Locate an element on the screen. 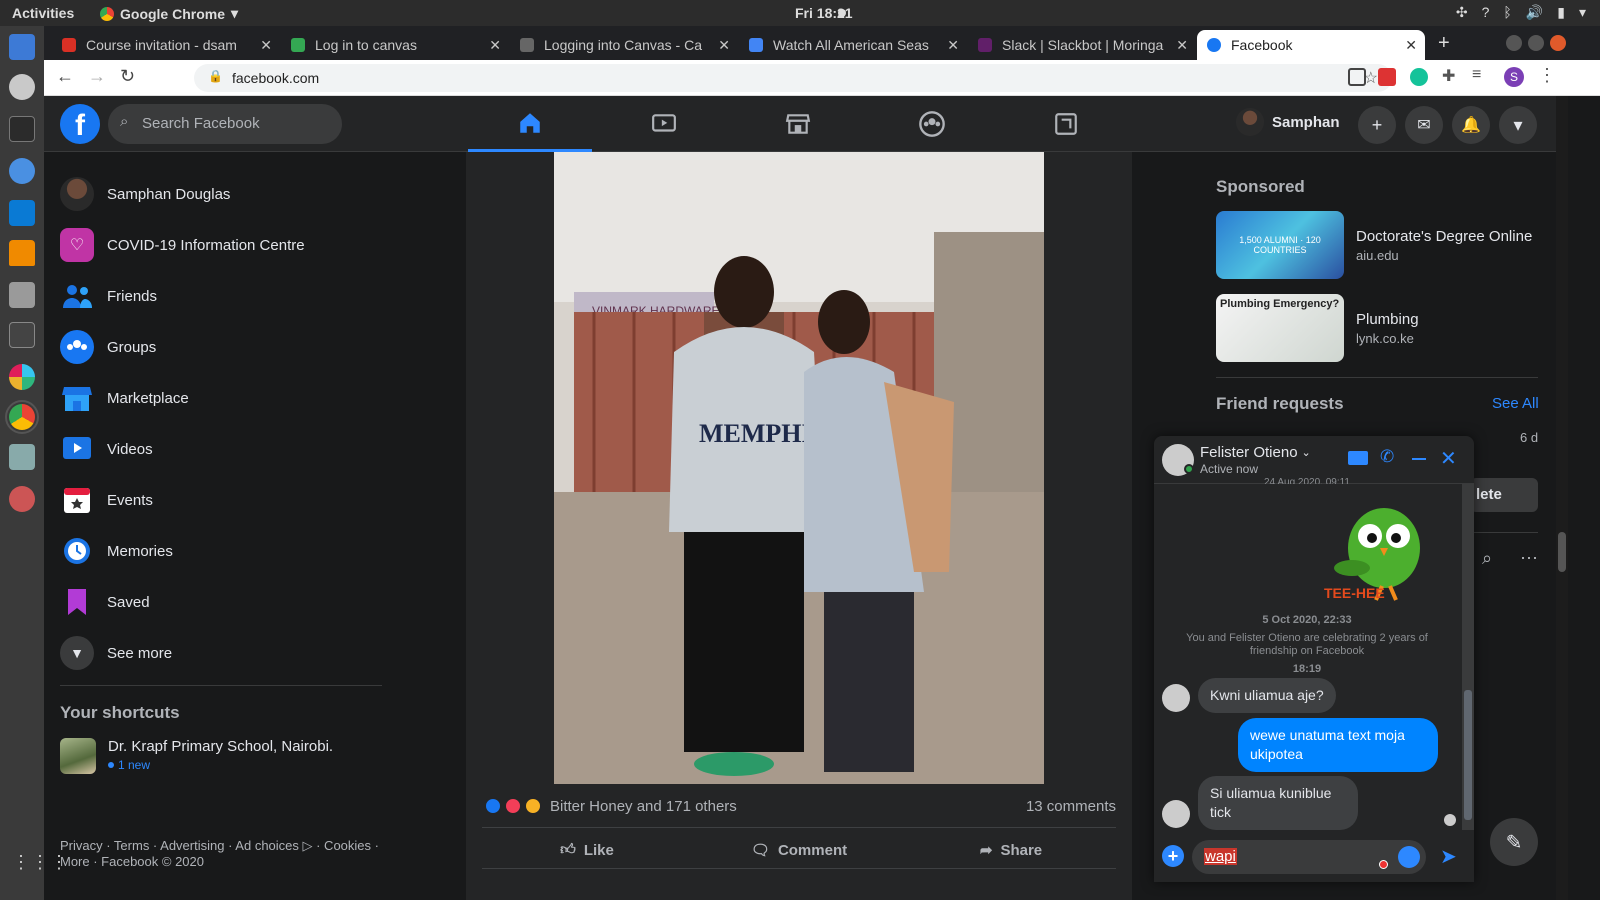 This screenshot has height=900, width=1600. comment-button: 🗨︎ Comment is located at coordinates (799, 850).